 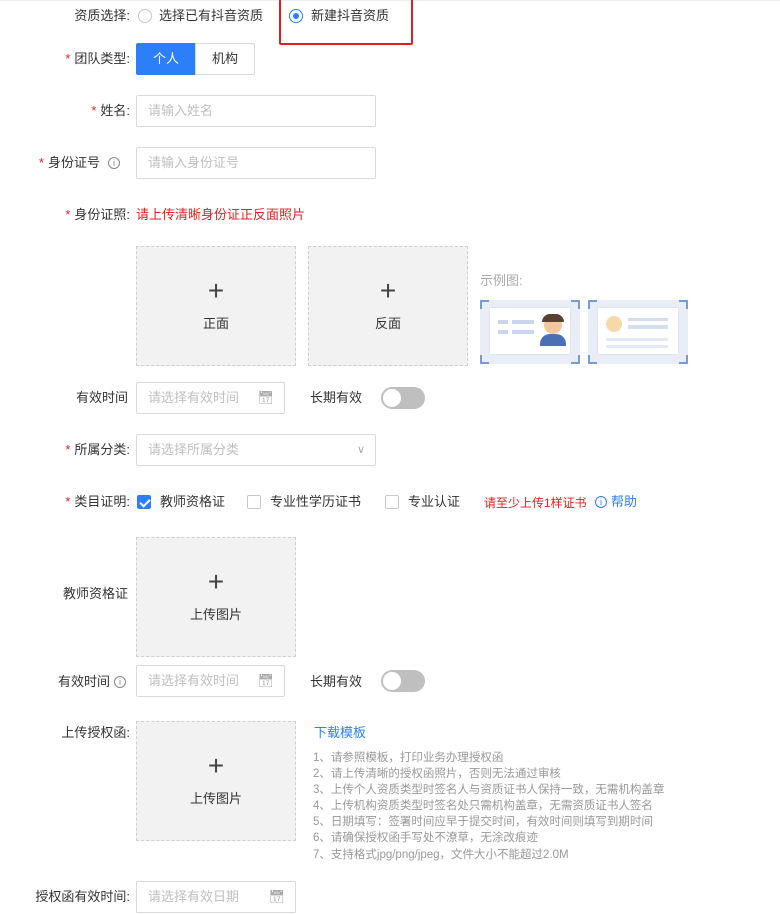 I want to click on team-type-organization: 机构, so click(x=225, y=59).